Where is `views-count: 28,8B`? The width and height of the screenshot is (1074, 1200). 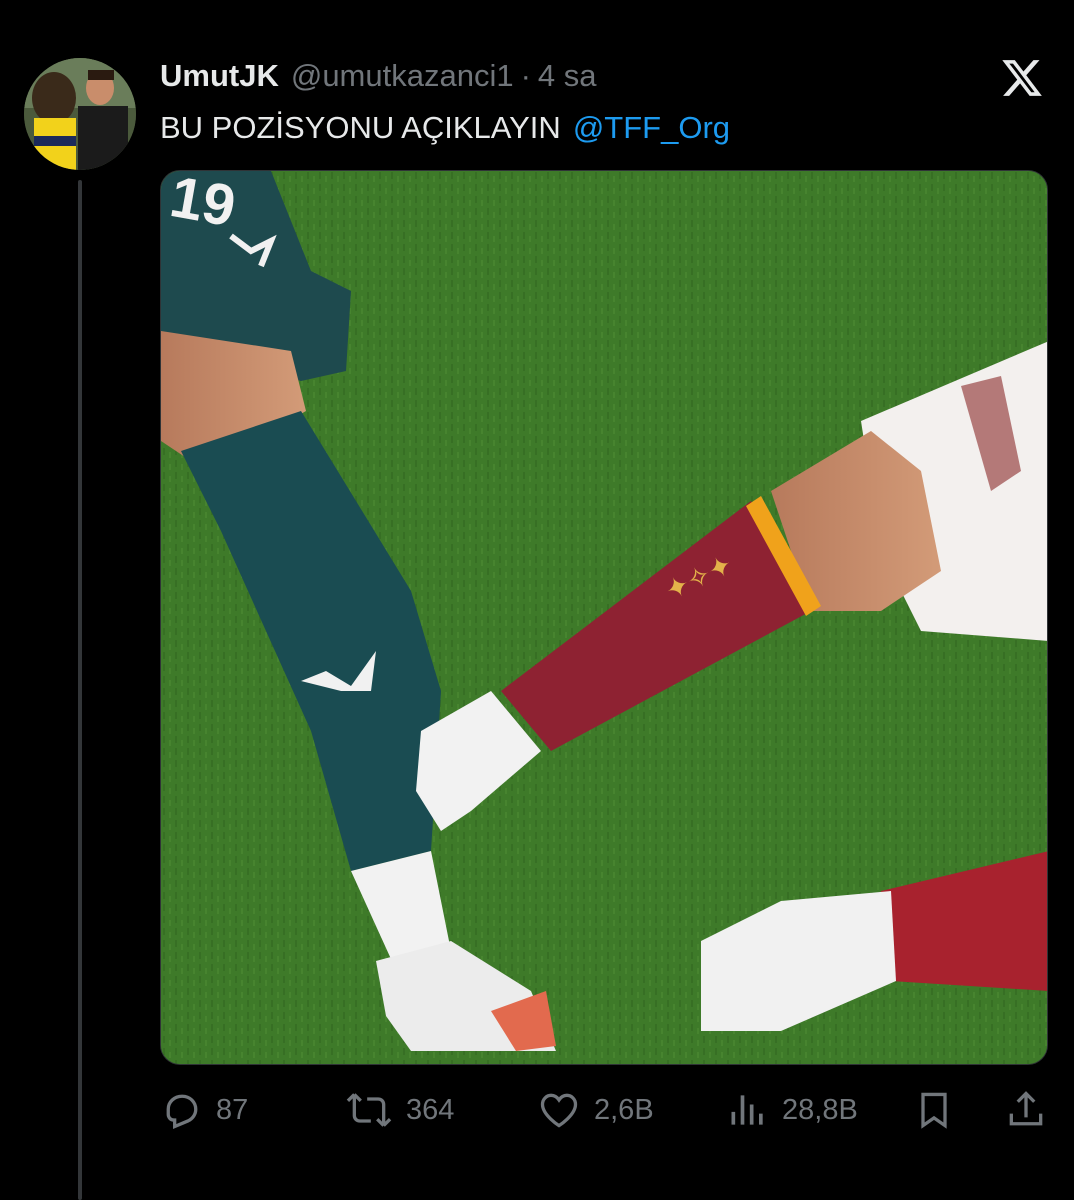 views-count: 28,8B is located at coordinates (820, 1109).